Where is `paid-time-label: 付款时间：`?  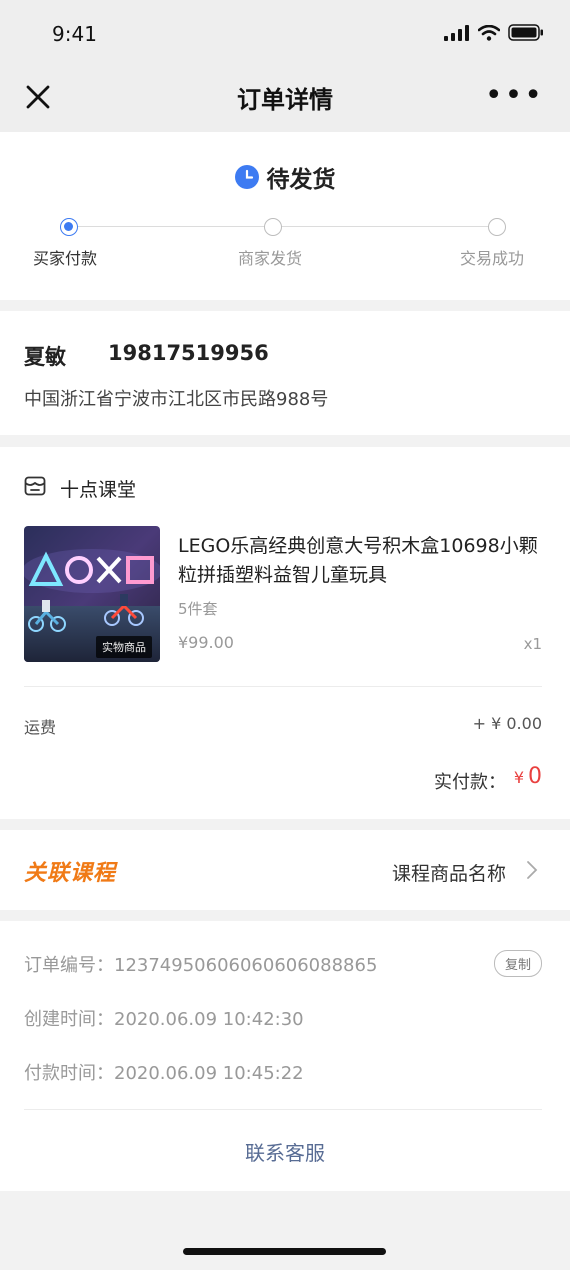 paid-time-label: 付款时间： is located at coordinates (69, 1073).